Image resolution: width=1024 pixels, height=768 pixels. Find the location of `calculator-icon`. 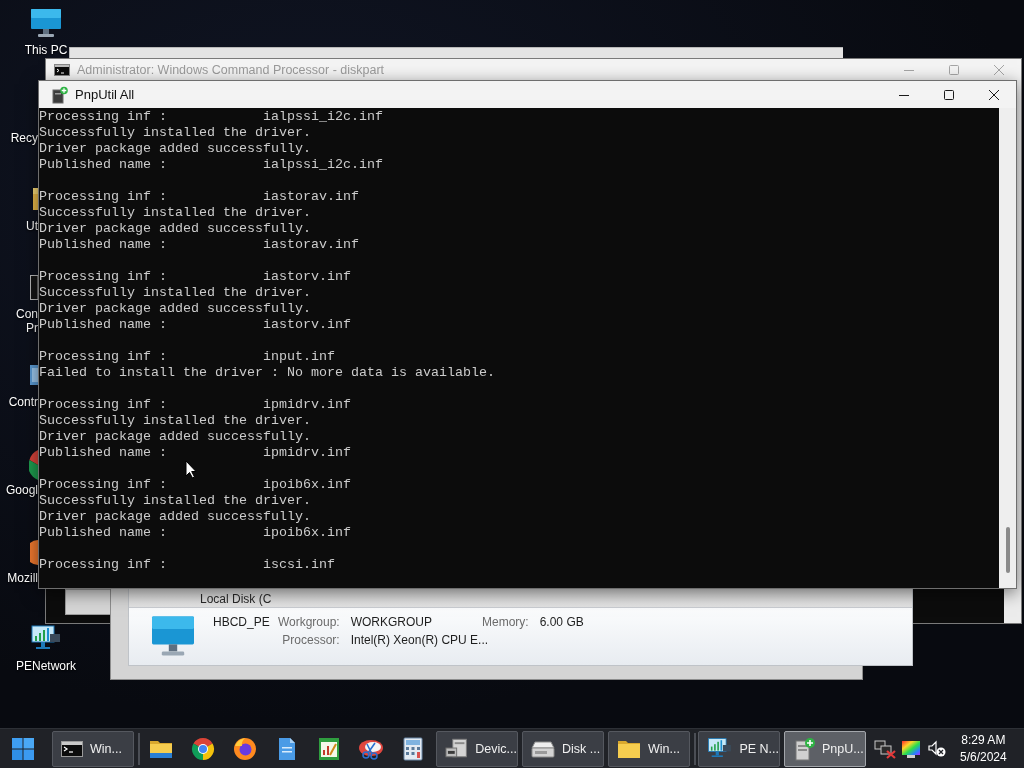

calculator-icon is located at coordinates (413, 748).